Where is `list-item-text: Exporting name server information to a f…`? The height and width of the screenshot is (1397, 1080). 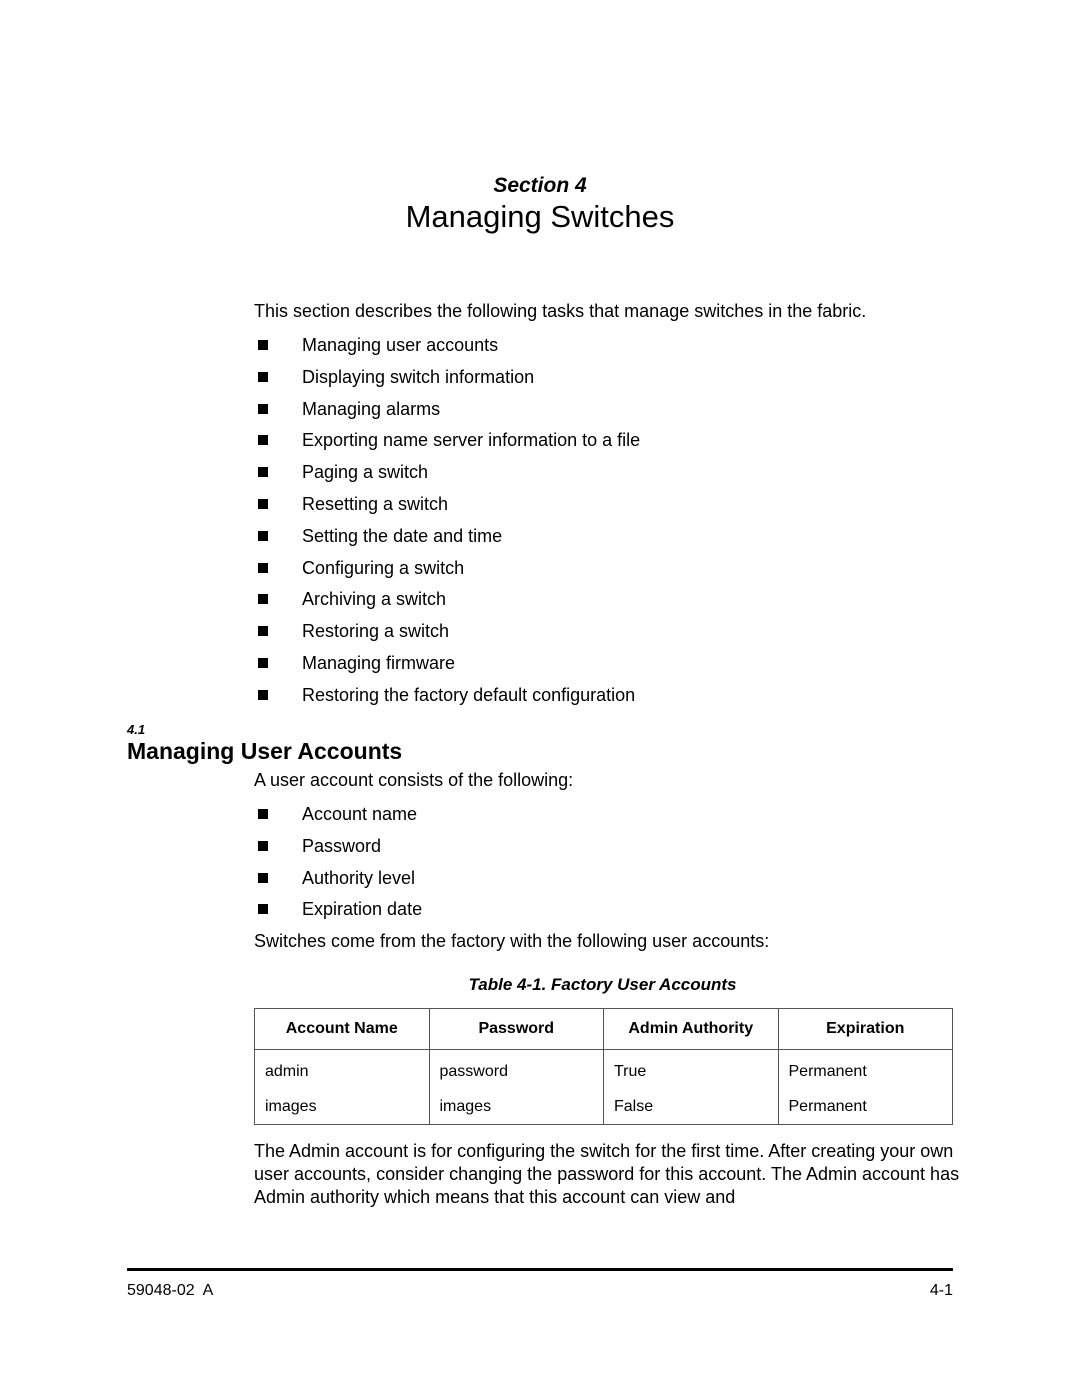 list-item-text: Exporting name server information to a f… is located at coordinates (471, 440).